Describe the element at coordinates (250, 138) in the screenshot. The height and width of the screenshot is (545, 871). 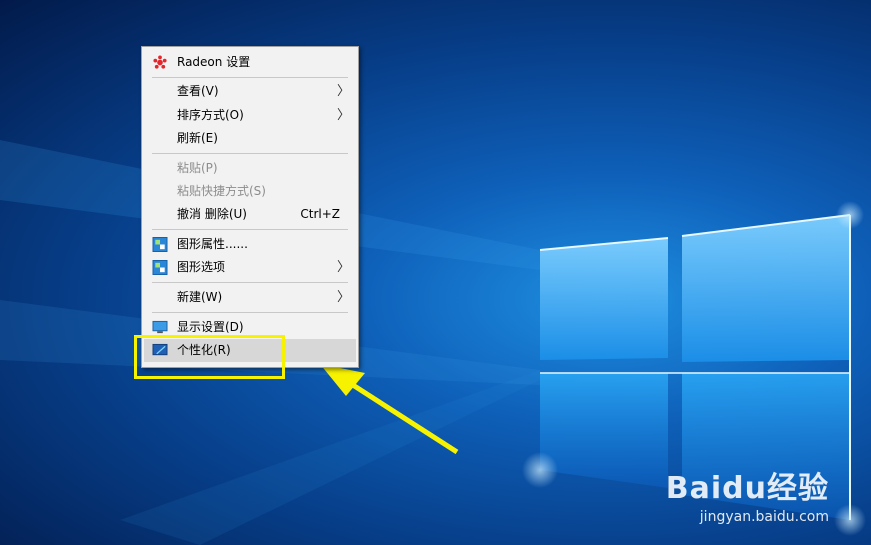
I see `menu-item-refresh: 刷新(E)` at that location.